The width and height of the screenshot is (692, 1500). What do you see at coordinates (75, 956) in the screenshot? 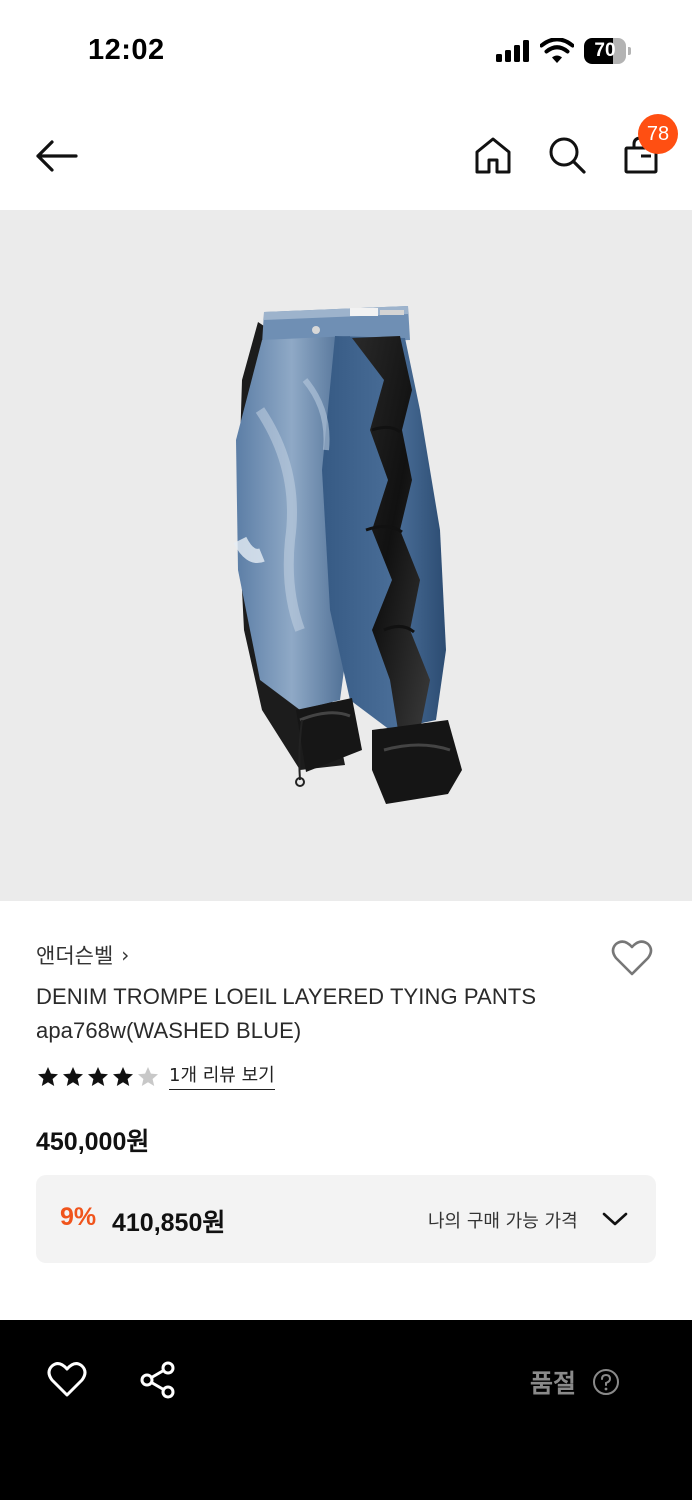
I see `brand-name: 앤더슨벨` at bounding box center [75, 956].